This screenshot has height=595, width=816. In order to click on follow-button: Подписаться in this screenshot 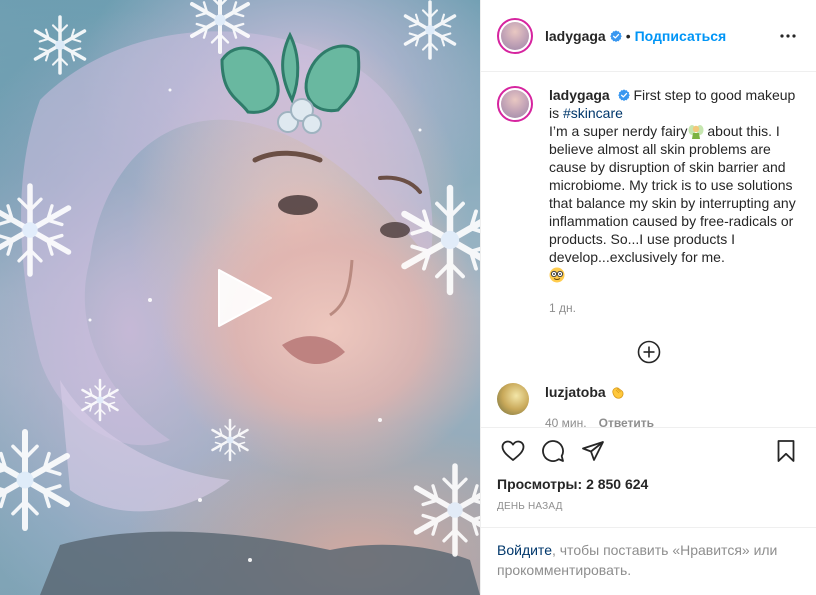, I will do `click(681, 36)`.